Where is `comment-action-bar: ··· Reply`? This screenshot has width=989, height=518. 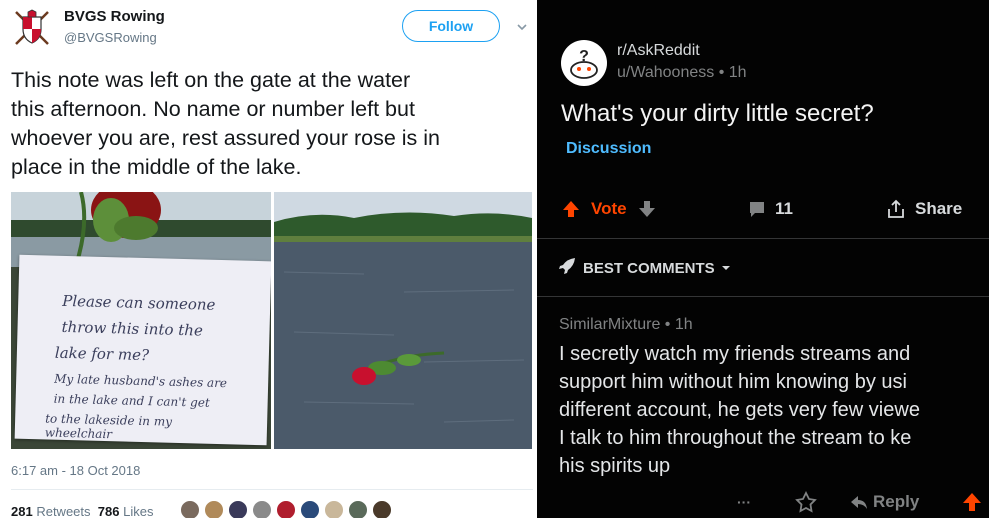 comment-action-bar: ··· Reply is located at coordinates (763, 502).